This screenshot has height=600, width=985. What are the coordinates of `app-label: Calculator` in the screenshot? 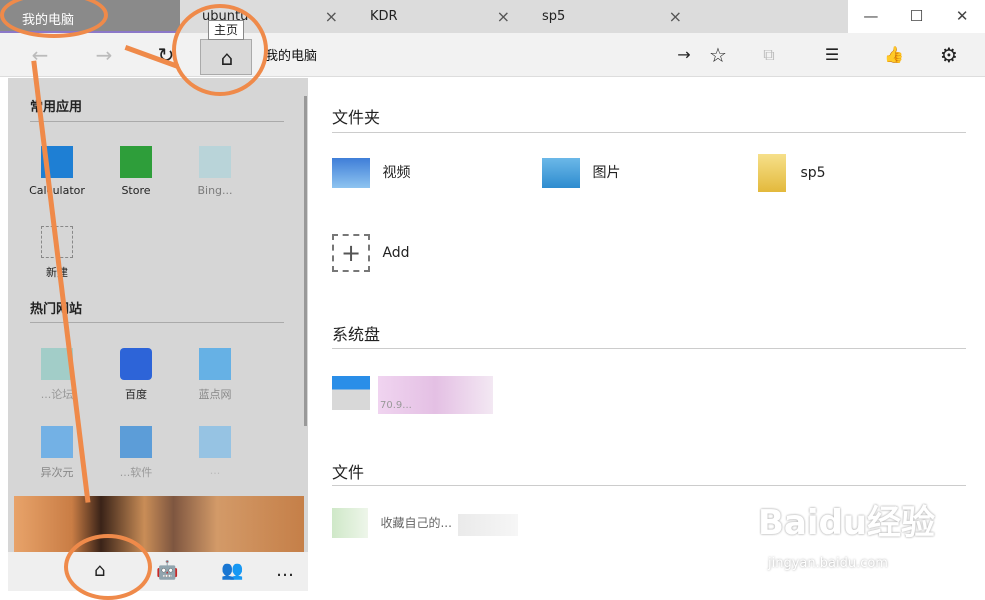 It's located at (57, 190).